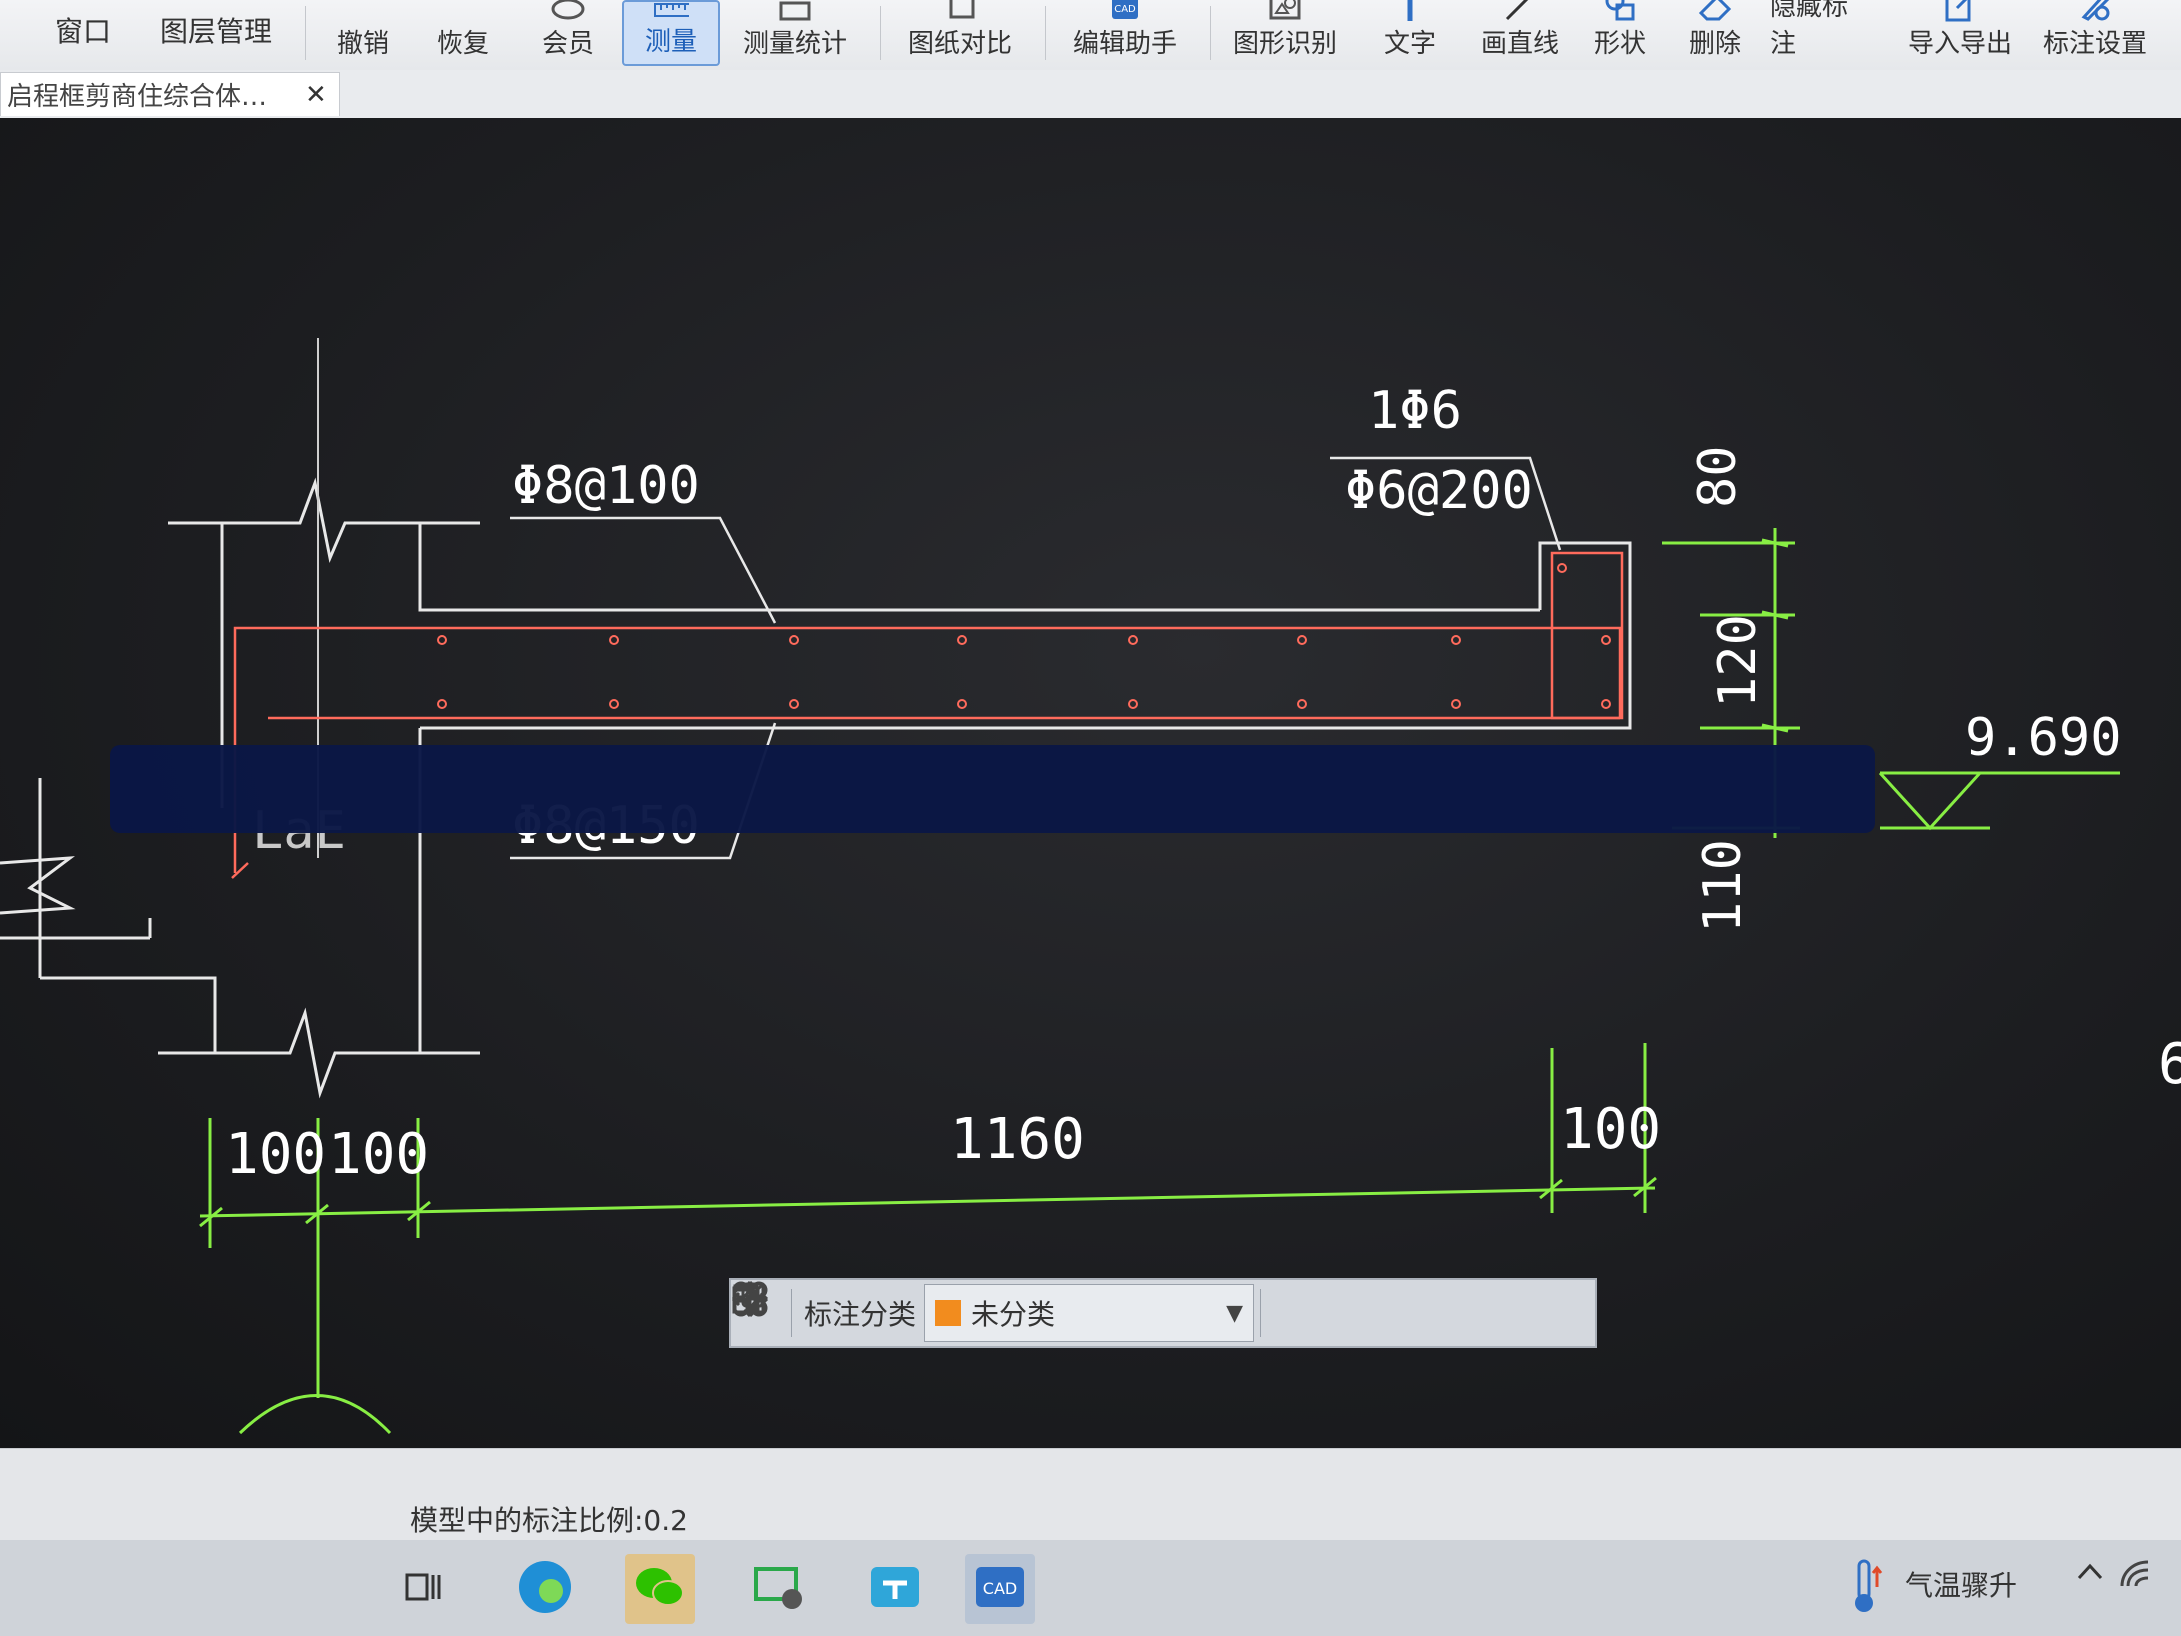  Describe the element at coordinates (671, 33) in the screenshot. I see `measure-button: 测量` at that location.